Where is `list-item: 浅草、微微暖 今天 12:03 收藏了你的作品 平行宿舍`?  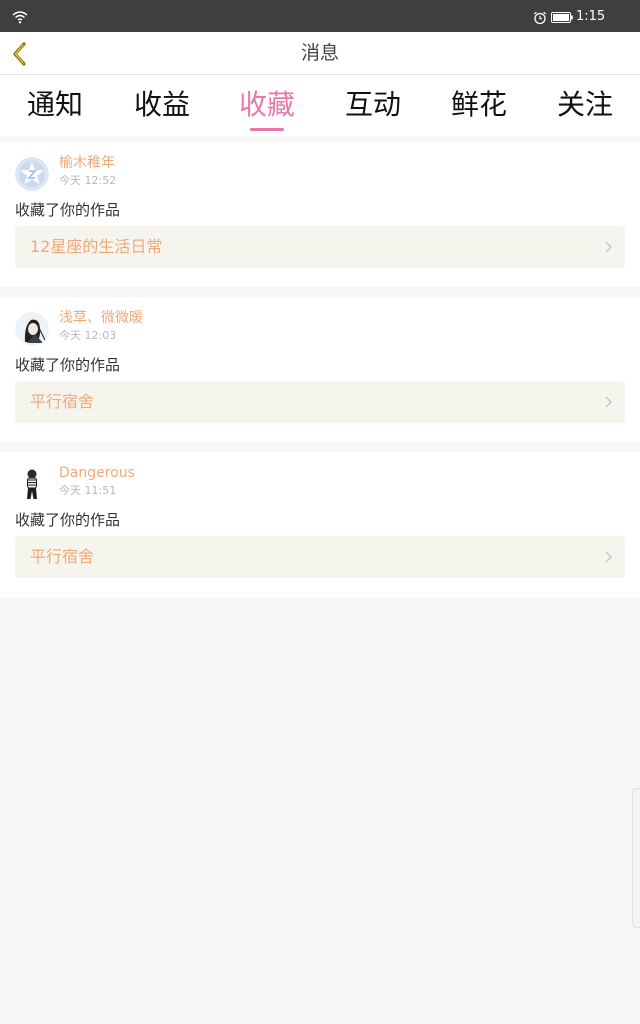 list-item: 浅草、微微暖 今天 12:03 收藏了你的作品 平行宿舍 is located at coordinates (320, 369).